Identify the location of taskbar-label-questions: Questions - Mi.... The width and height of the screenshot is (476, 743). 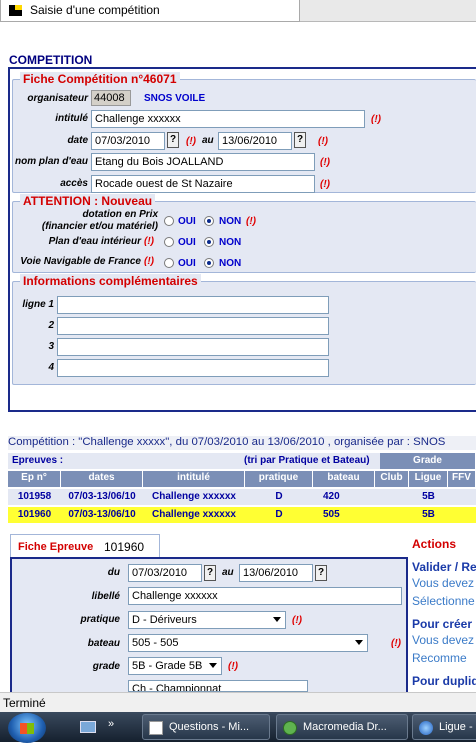
(209, 727).